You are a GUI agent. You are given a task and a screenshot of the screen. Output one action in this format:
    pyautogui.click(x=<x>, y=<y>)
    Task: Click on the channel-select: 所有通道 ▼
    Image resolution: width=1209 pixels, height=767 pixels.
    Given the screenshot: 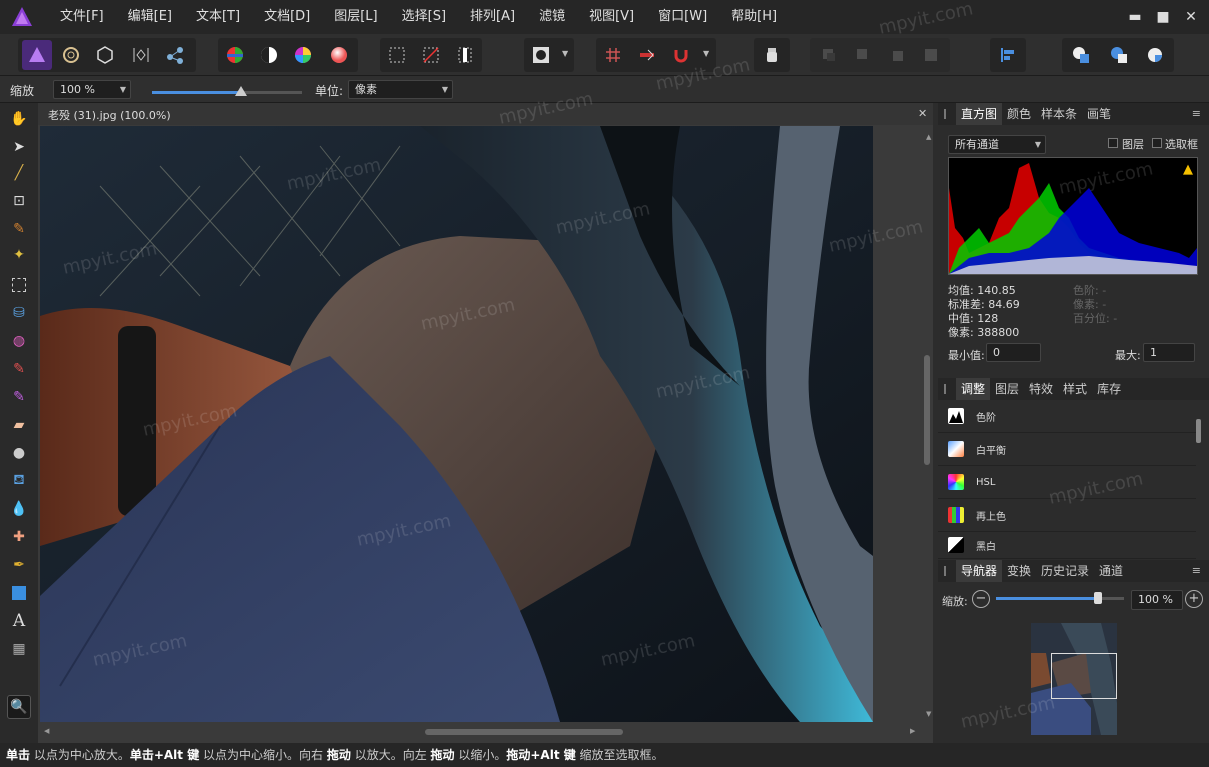 What is the action you would take?
    pyautogui.click(x=997, y=144)
    